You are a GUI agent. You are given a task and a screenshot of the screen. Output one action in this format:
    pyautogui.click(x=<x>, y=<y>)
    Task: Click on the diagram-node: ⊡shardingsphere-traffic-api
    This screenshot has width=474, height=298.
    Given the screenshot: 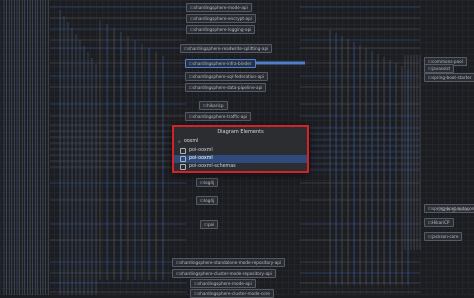 What is the action you would take?
    pyautogui.click(x=218, y=116)
    